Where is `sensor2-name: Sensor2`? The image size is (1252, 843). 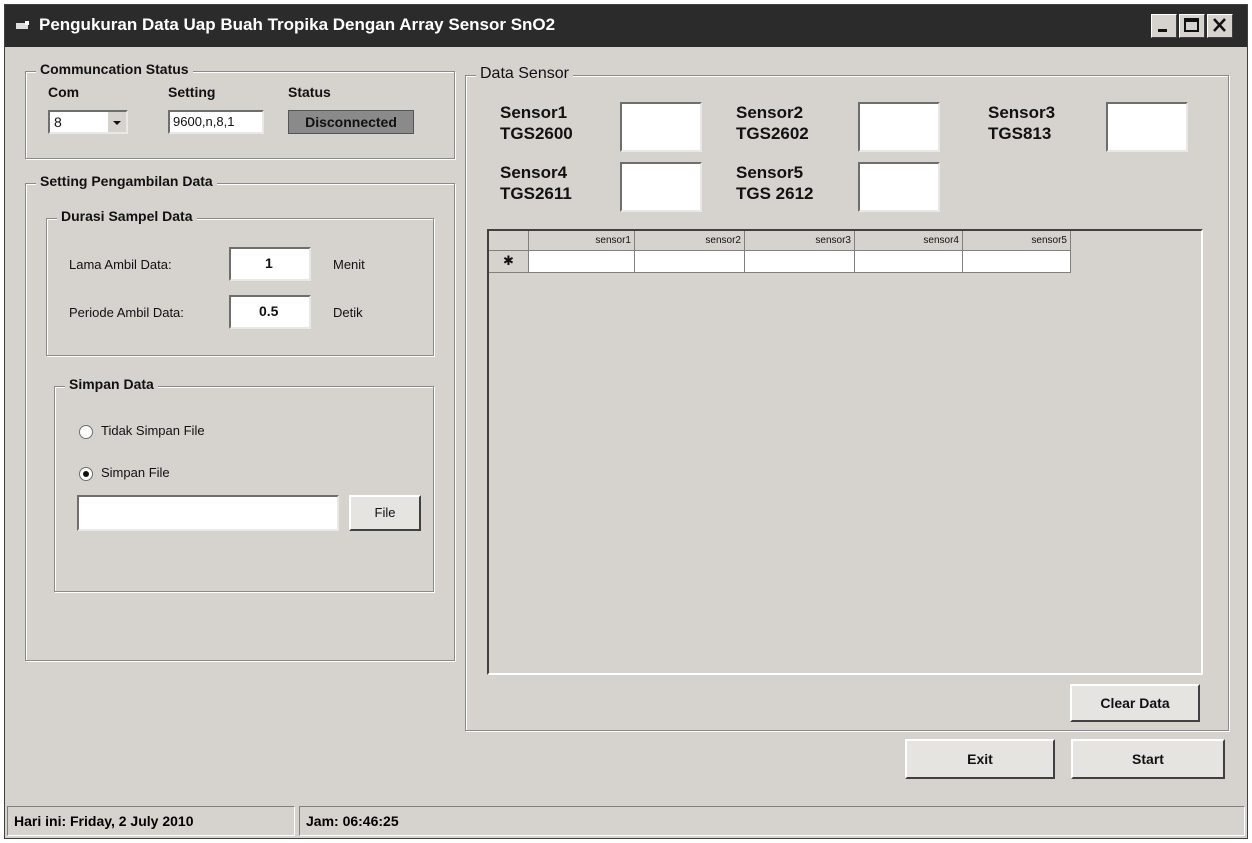 sensor2-name: Sensor2 is located at coordinates (770, 112).